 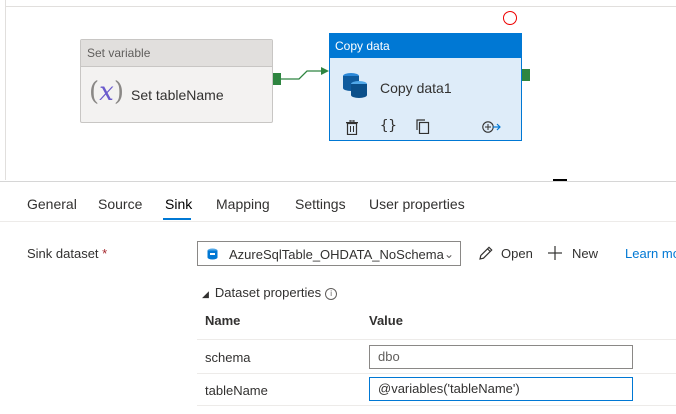 I want to click on activity-type-header: Copy data, so click(x=425, y=46).